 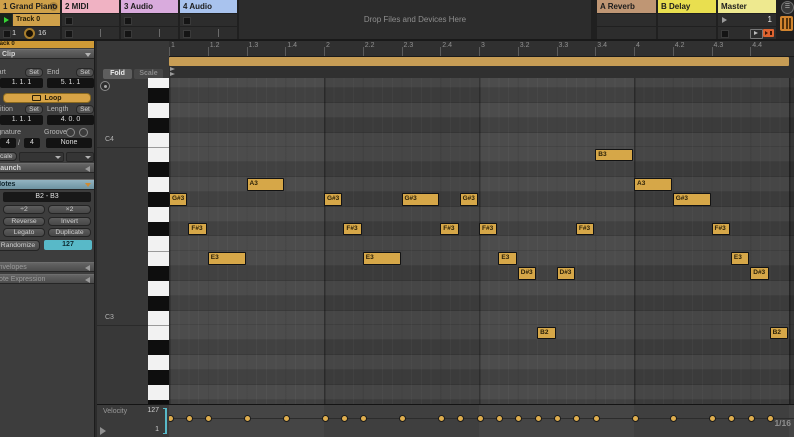 What do you see at coordinates (69, 221) in the screenshot?
I see `invert-button: Invert` at bounding box center [69, 221].